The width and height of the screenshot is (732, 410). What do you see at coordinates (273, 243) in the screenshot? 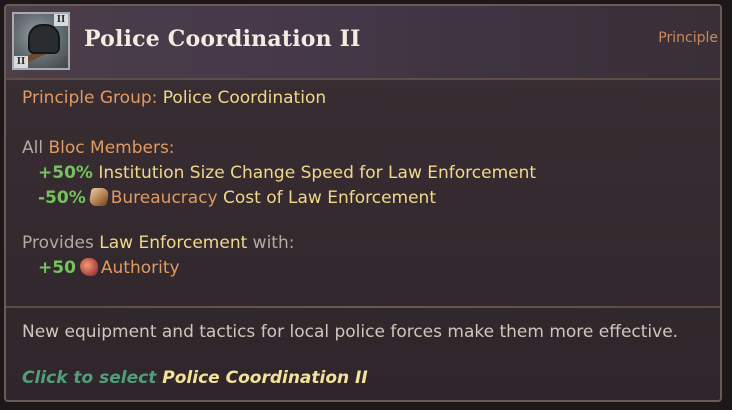
I see `provides-suffix: with:` at bounding box center [273, 243].